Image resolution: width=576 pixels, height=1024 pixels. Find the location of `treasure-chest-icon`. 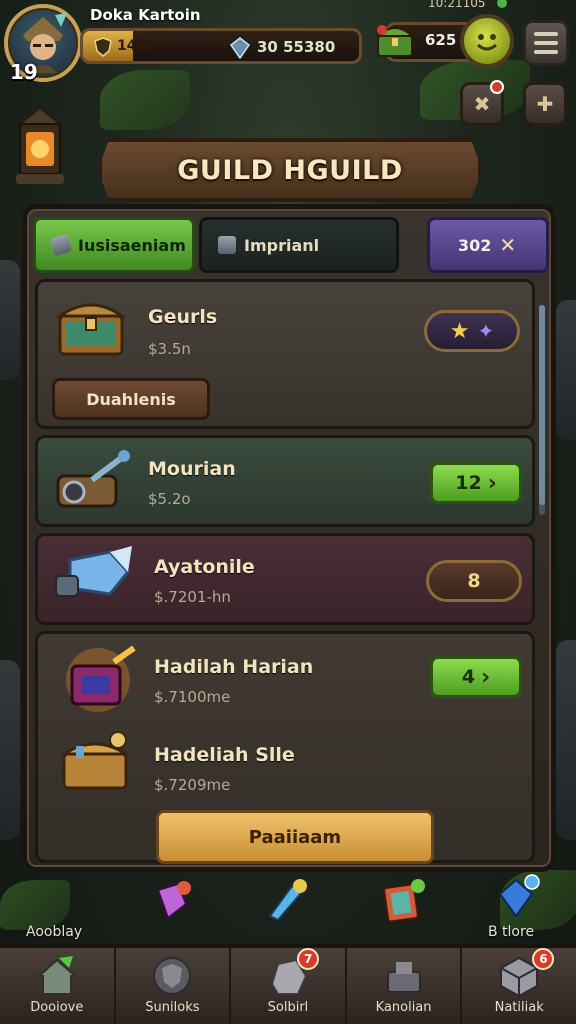

treasure-chest-icon is located at coordinates (395, 41).